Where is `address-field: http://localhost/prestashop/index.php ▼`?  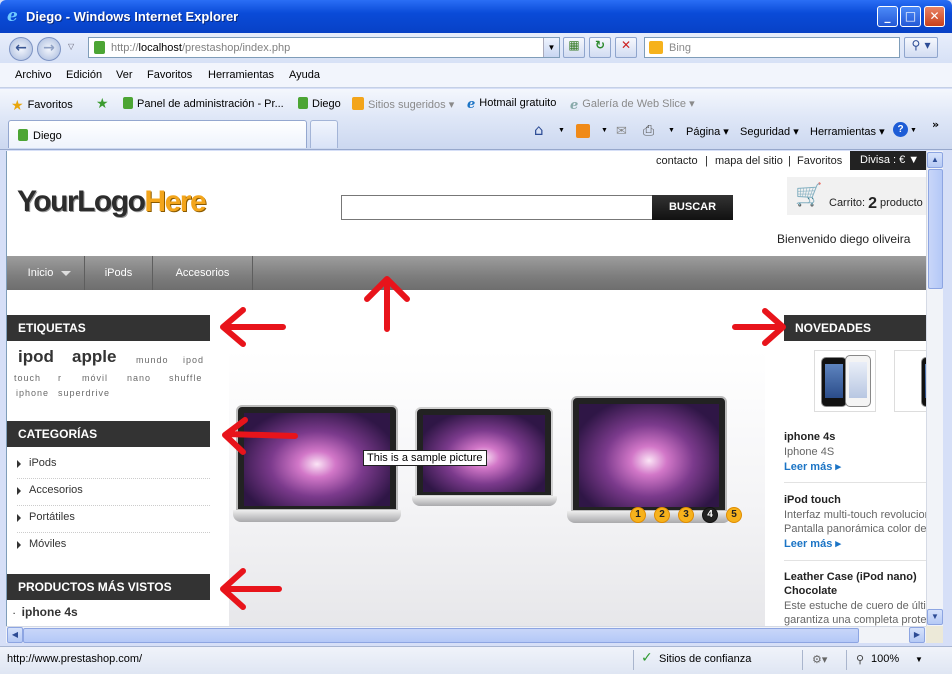 address-field: http://localhost/prestashop/index.php ▼ is located at coordinates (324, 47).